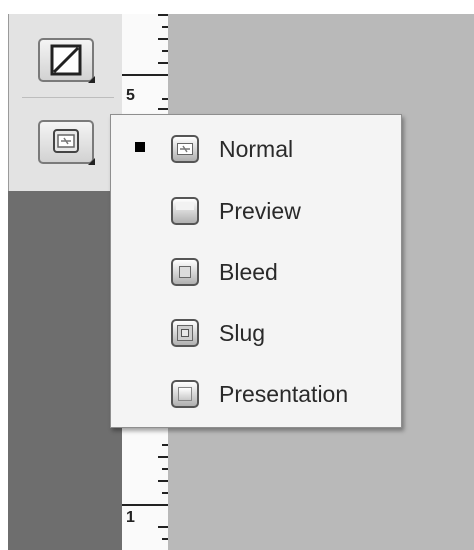 This screenshot has width=474, height=550. Describe the element at coordinates (185, 394) in the screenshot. I see `presentation-mode-icon` at that location.